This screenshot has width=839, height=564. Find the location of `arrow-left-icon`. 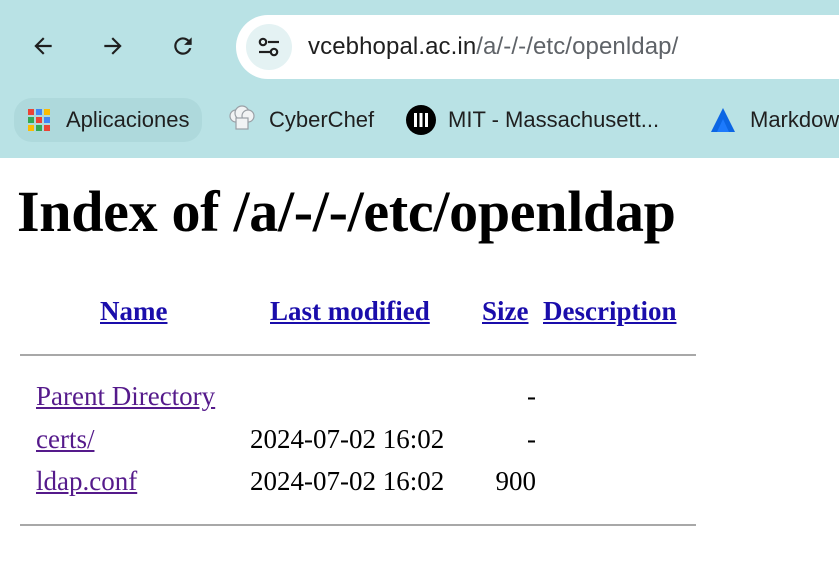

arrow-left-icon is located at coordinates (43, 46).